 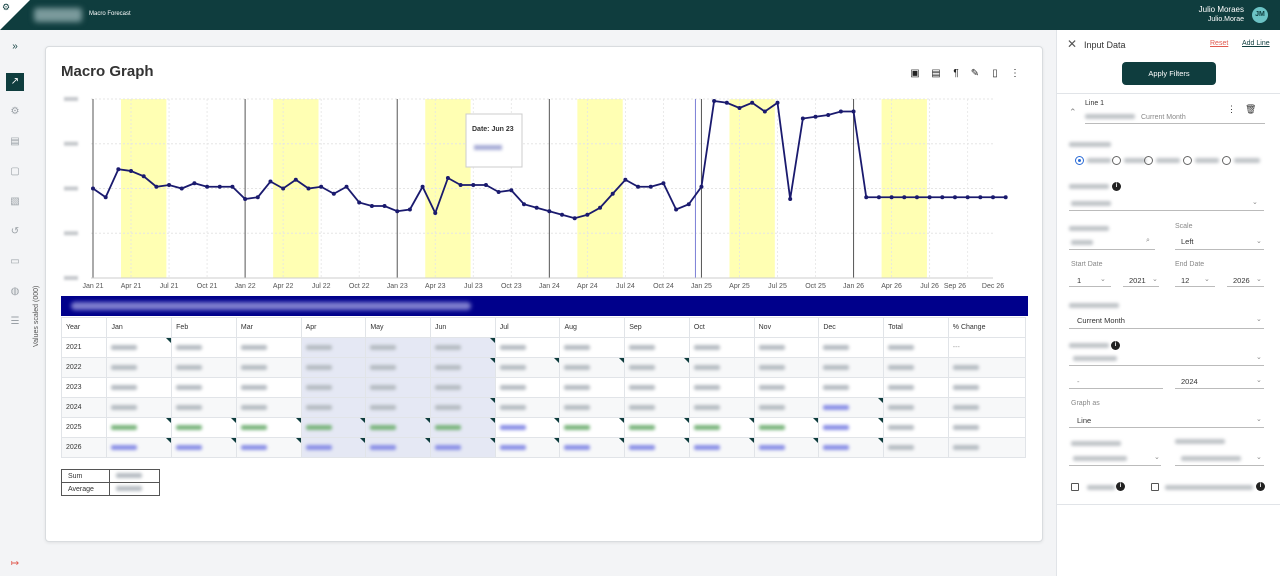 I want to click on collapse-icon: ⌃, so click(x=1073, y=112).